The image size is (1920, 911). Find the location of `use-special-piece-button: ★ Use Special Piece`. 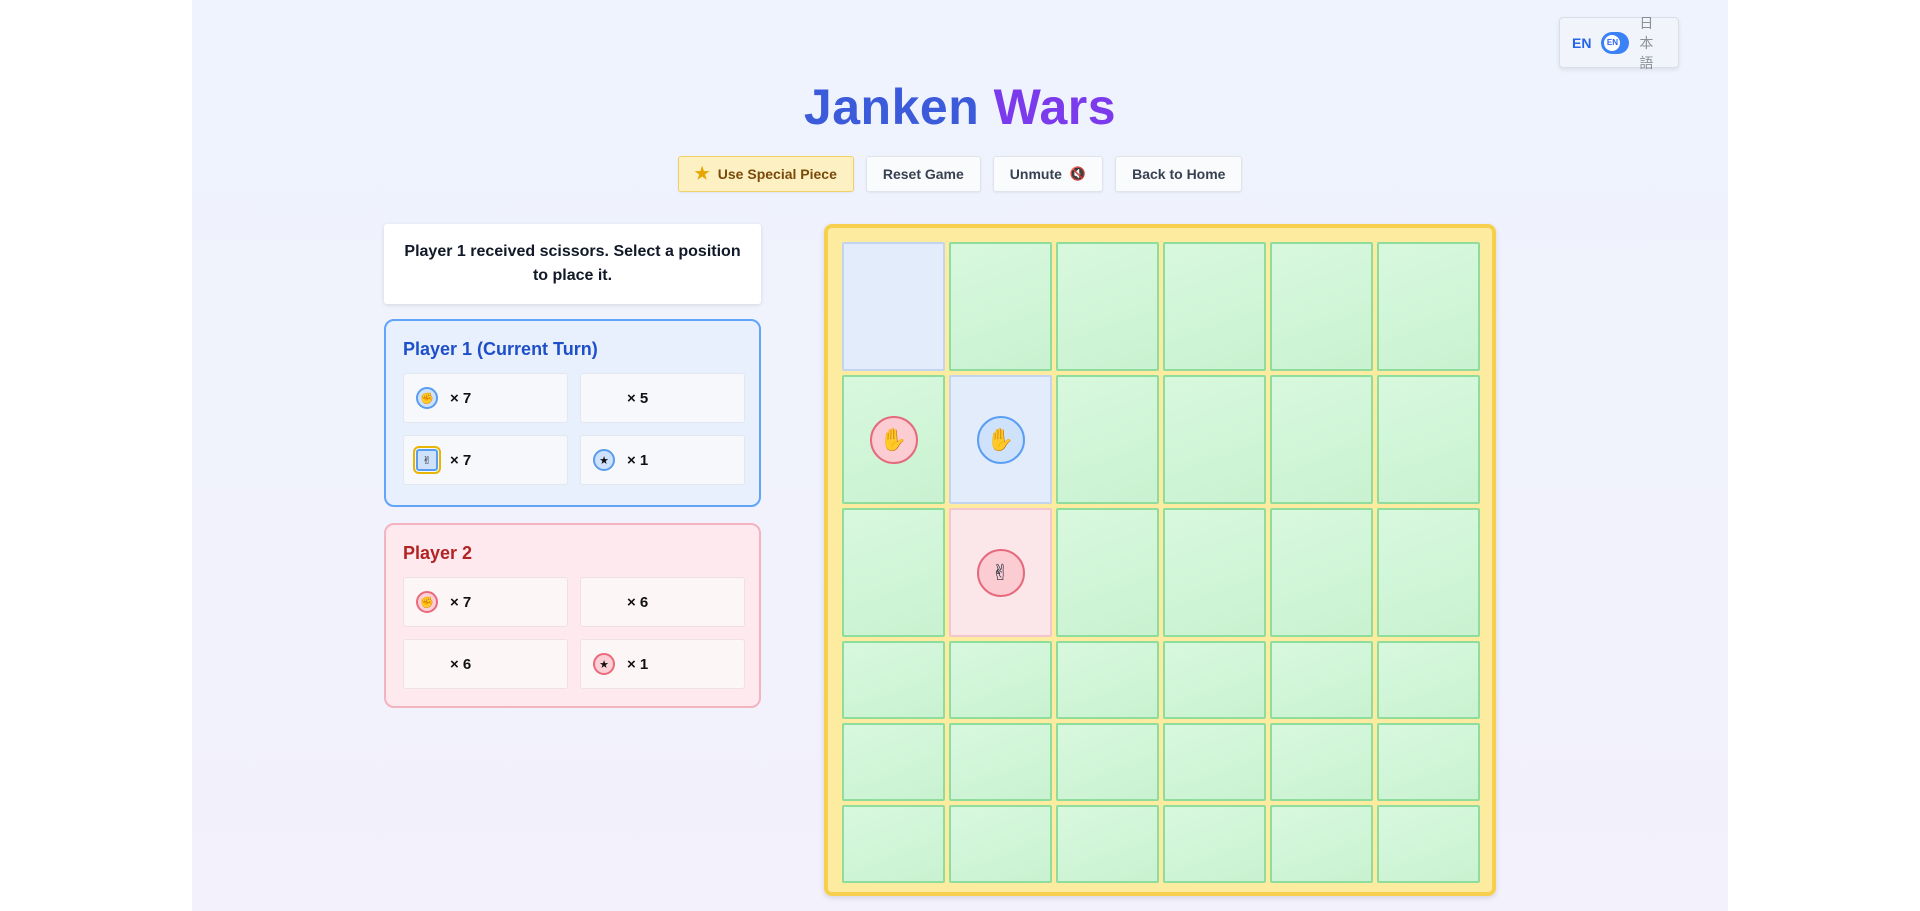

use-special-piece-button: ★ Use Special Piece is located at coordinates (765, 174).